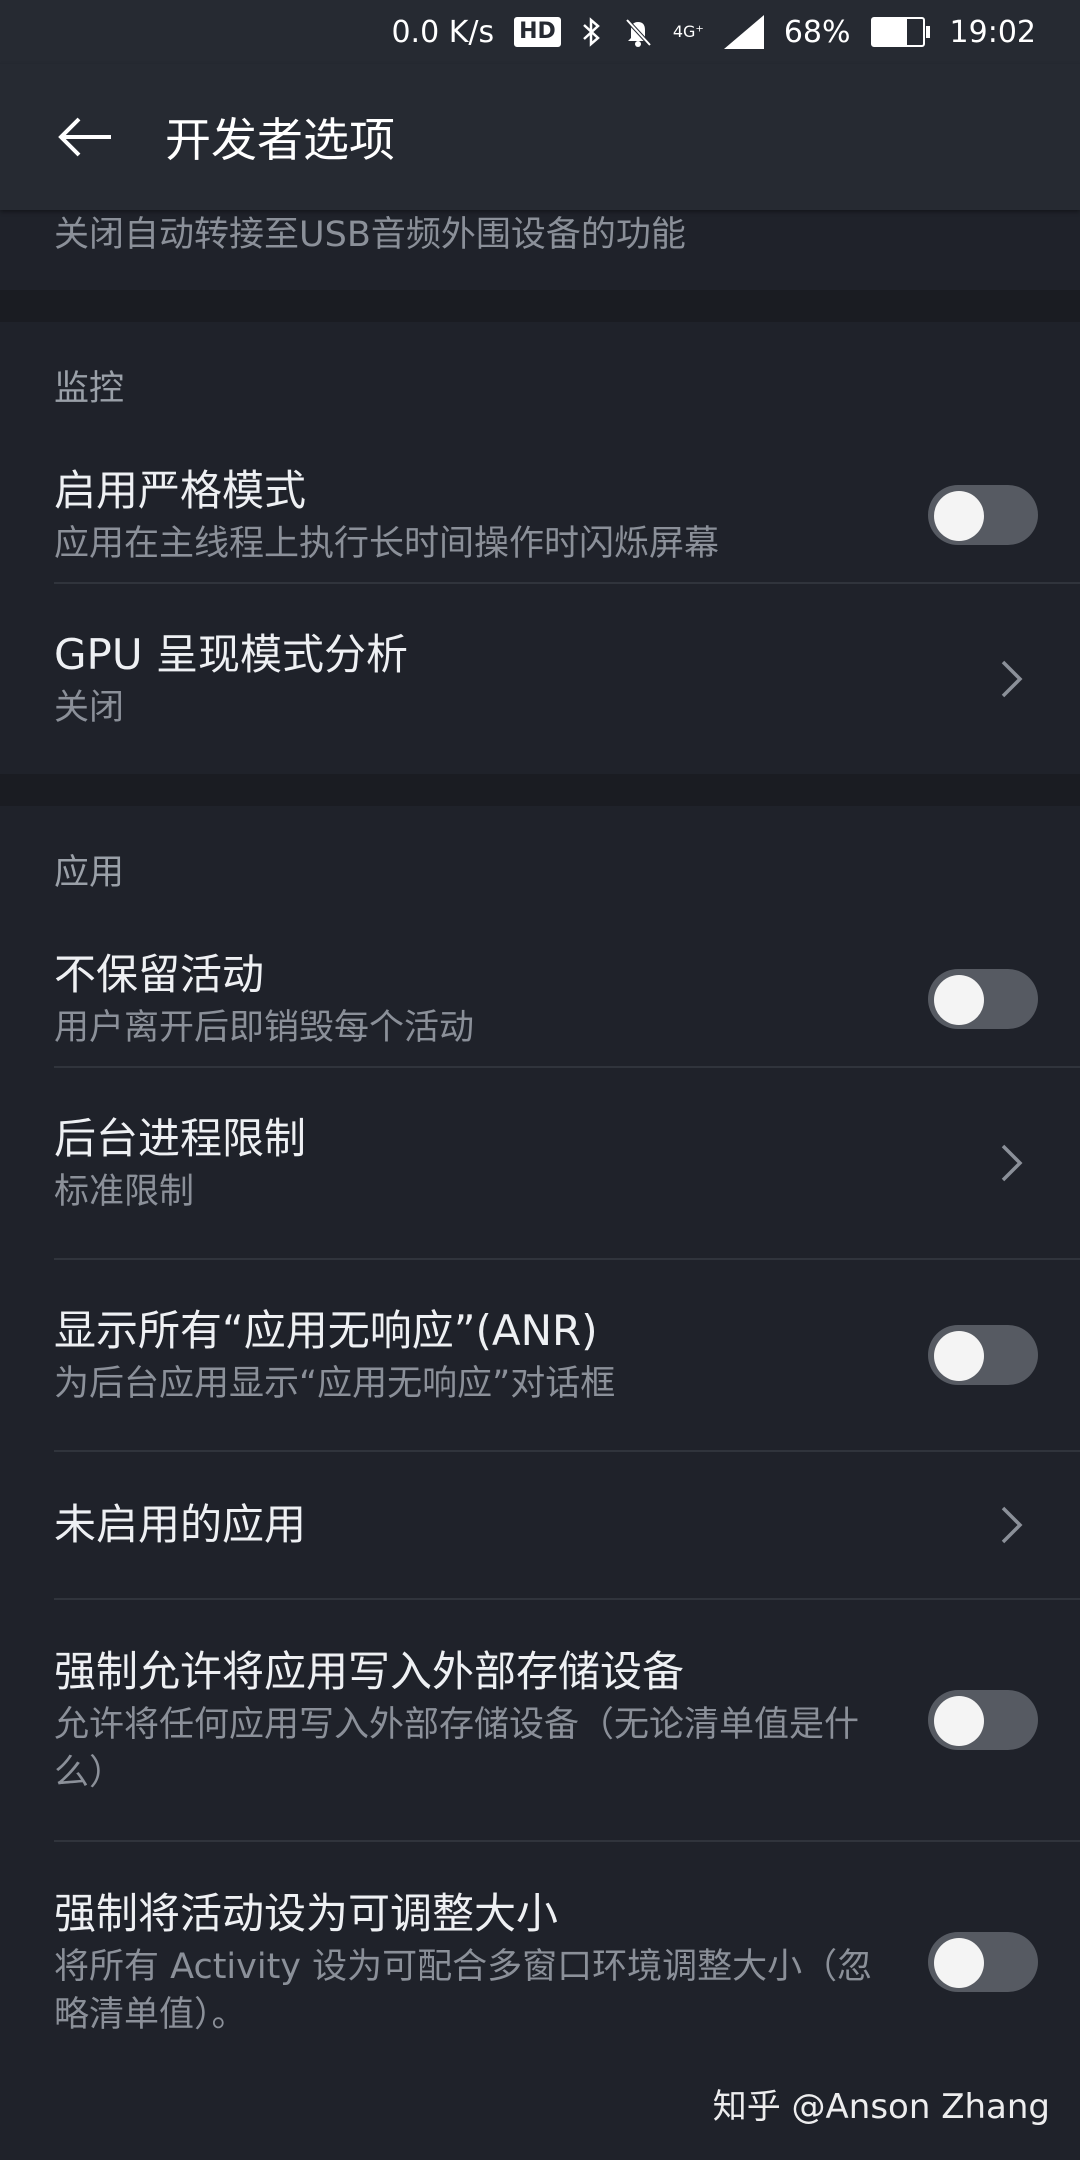 Image resolution: width=1080 pixels, height=2160 pixels. What do you see at coordinates (280, 140) in the screenshot?
I see `page-title: 开发者选项` at bounding box center [280, 140].